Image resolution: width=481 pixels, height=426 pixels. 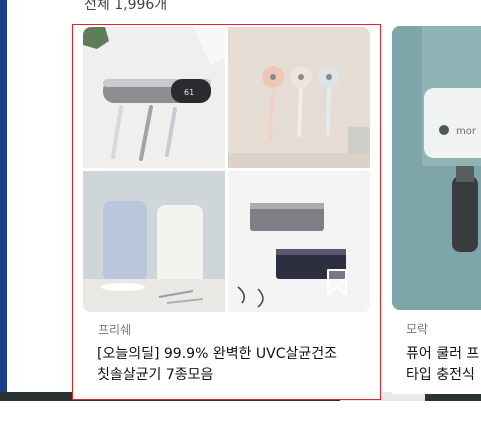 I want to click on product-brand: 모락, so click(x=417, y=329).